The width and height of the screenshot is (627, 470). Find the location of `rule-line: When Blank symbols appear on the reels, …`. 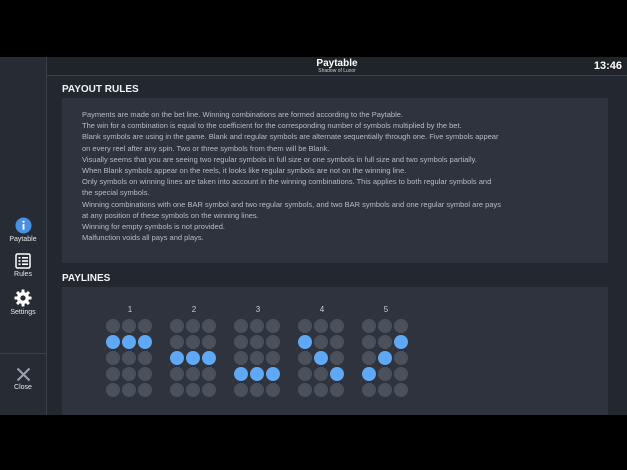

rule-line: When Blank symbols appear on the reels, … is located at coordinates (244, 171).